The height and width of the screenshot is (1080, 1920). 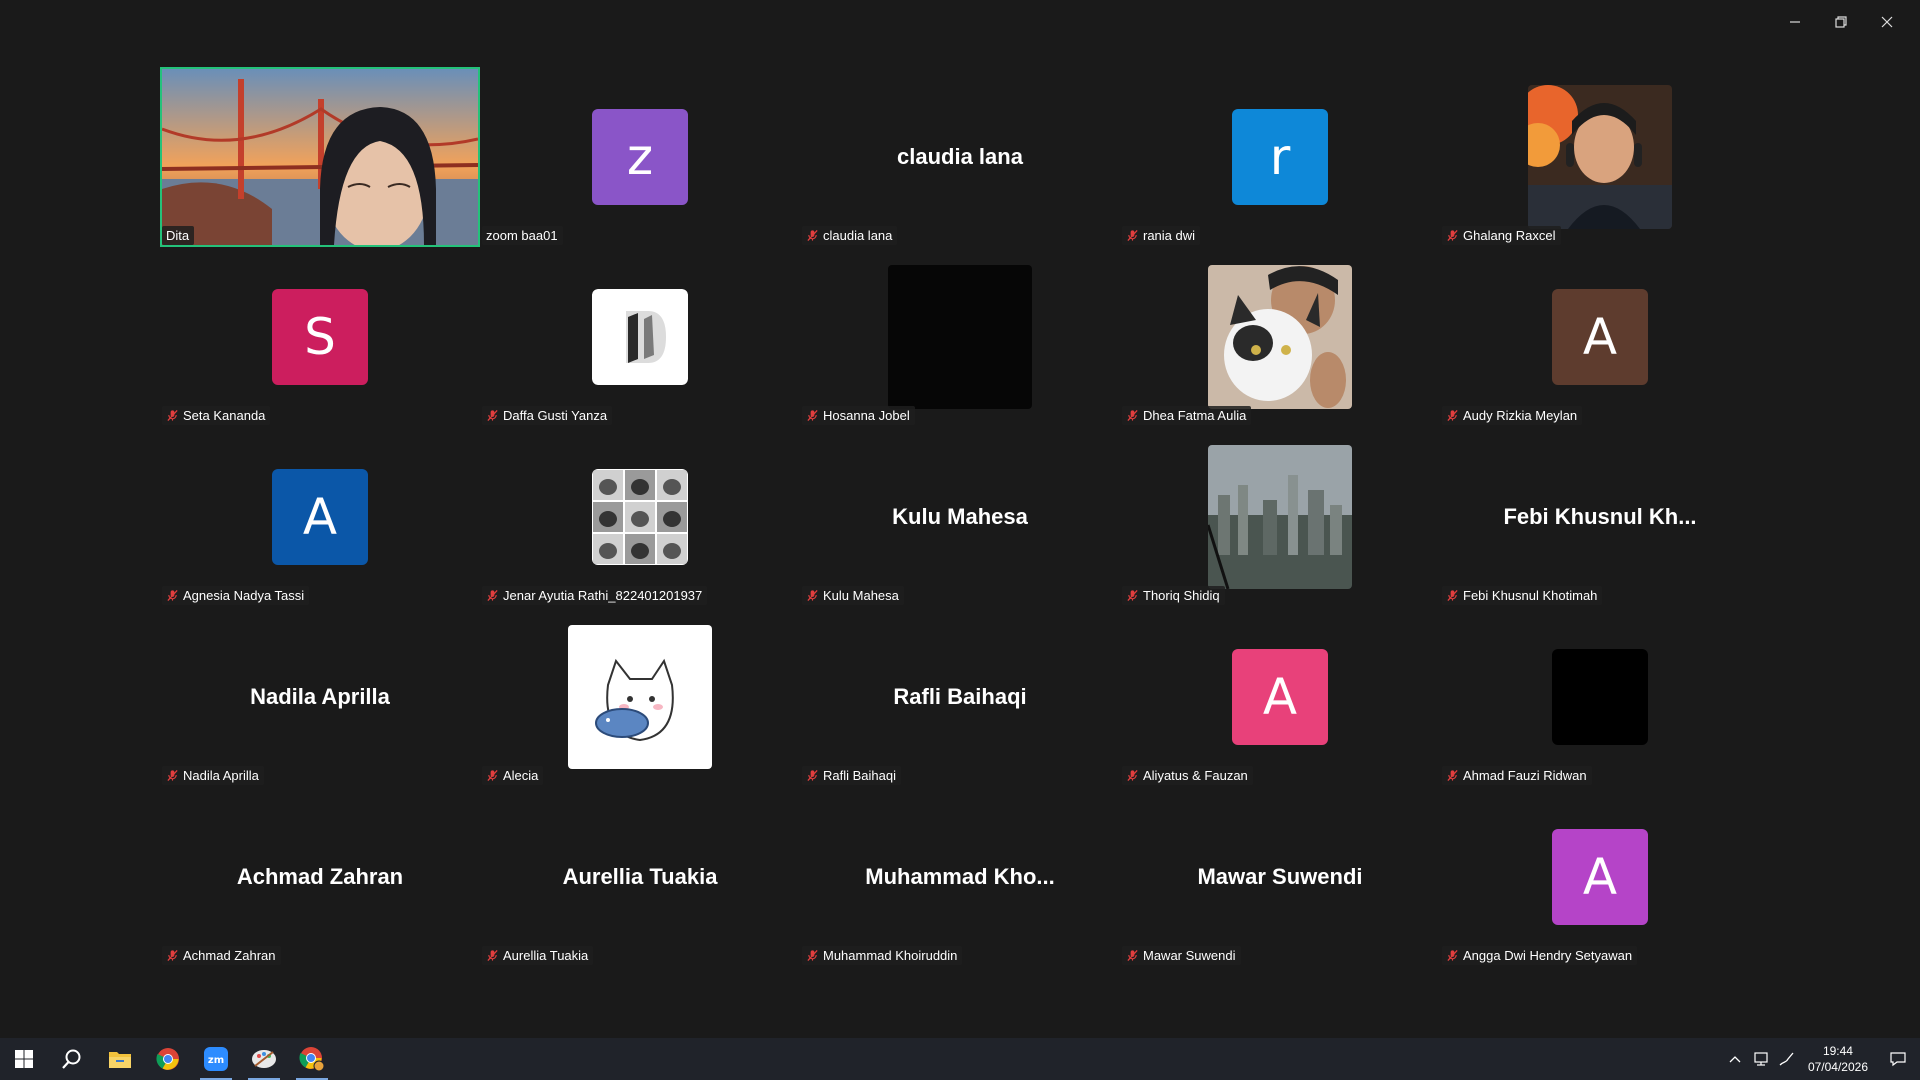 I want to click on participant-tile: Daffa Gusti Yanza, so click(x=640, y=337).